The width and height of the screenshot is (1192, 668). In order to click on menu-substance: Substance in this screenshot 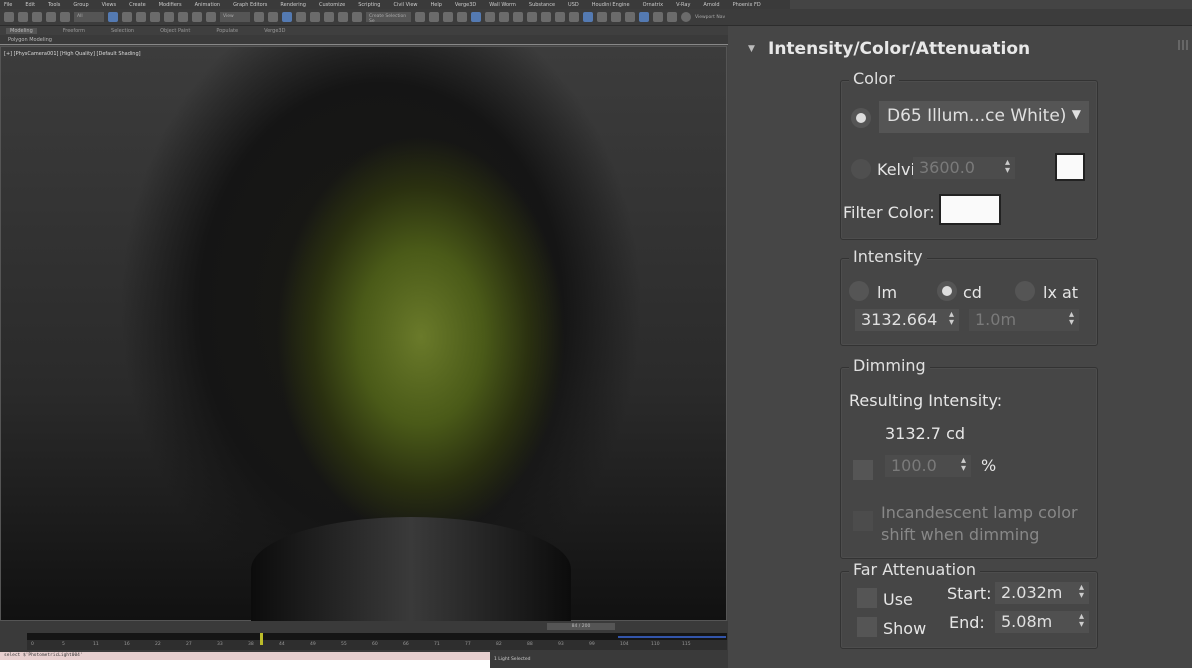, I will do `click(542, 5)`.